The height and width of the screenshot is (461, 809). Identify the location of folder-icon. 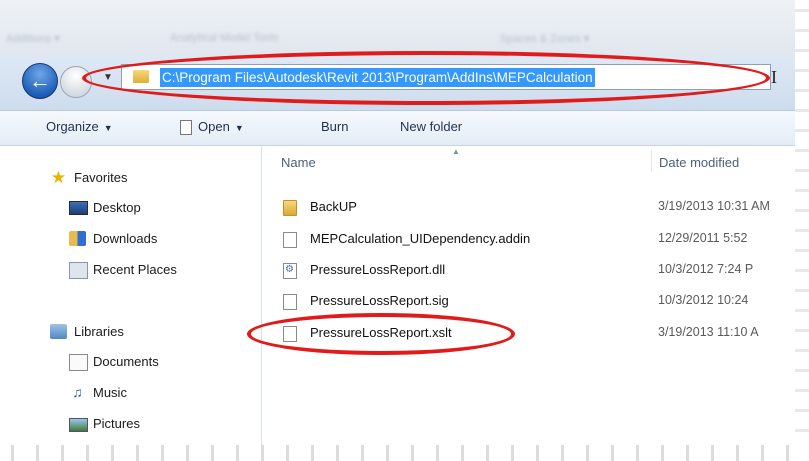
(290, 208).